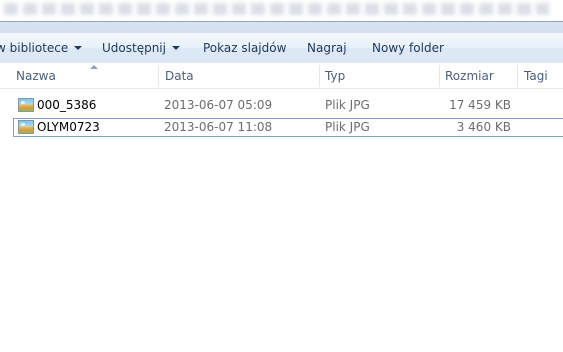 The width and height of the screenshot is (563, 352). What do you see at coordinates (218, 105) in the screenshot?
I see `file-date: 2013-06-07 05:09` at bounding box center [218, 105].